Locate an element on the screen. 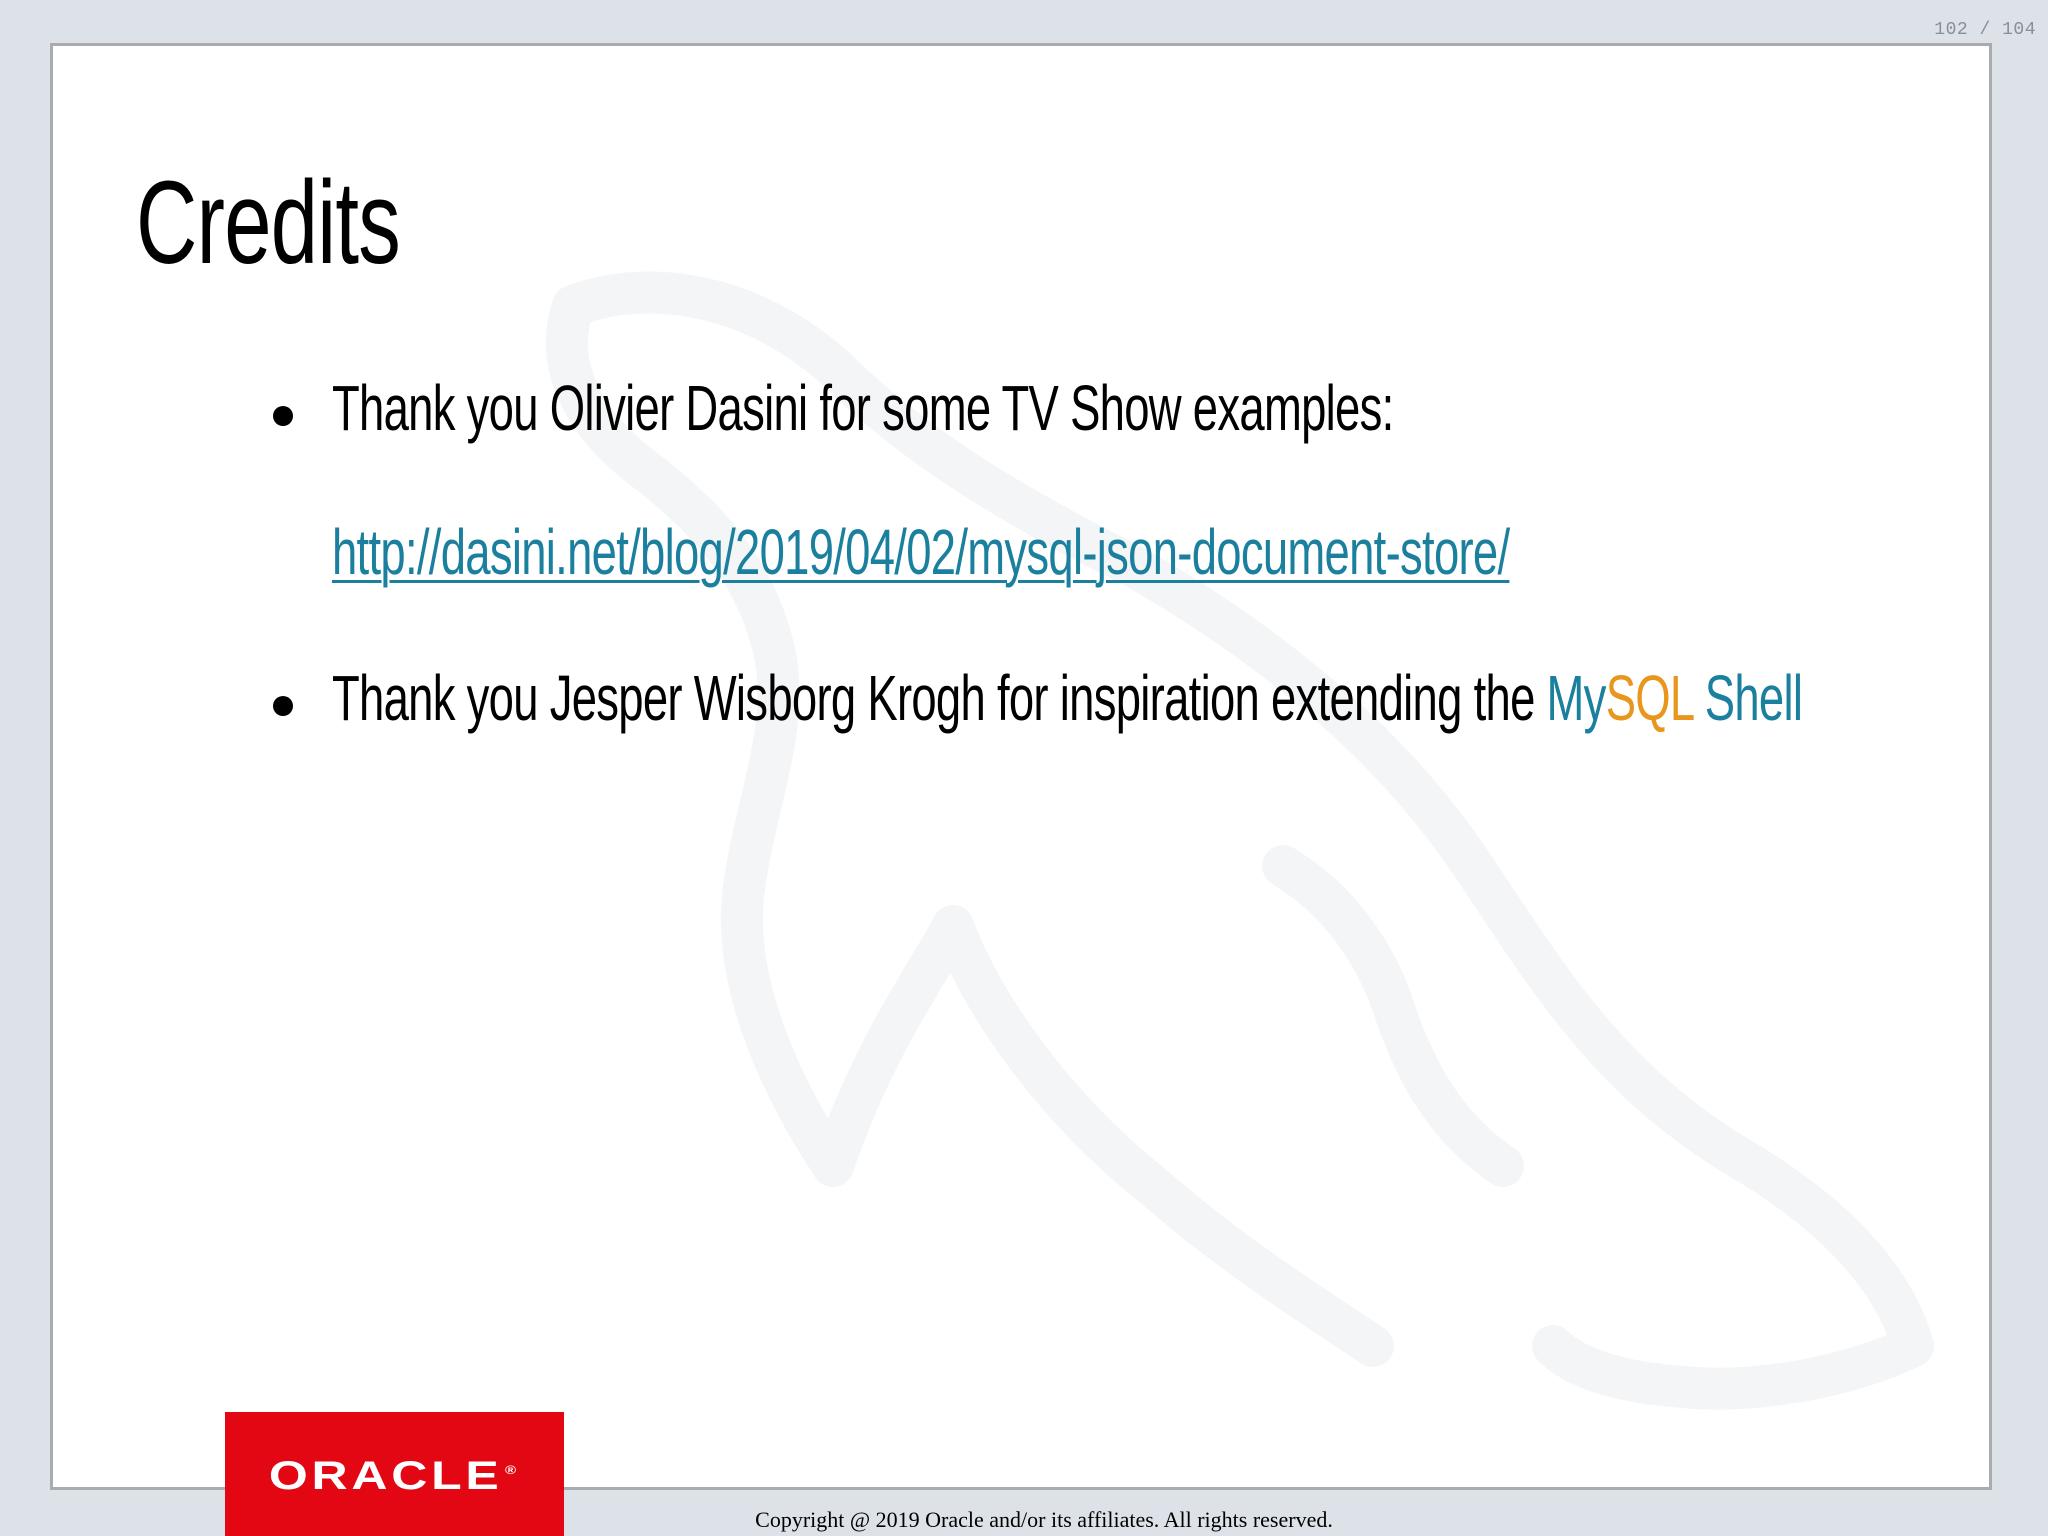 The width and height of the screenshot is (2048, 1536). oracle-logo-text: ORACLE ® is located at coordinates (394, 1476).